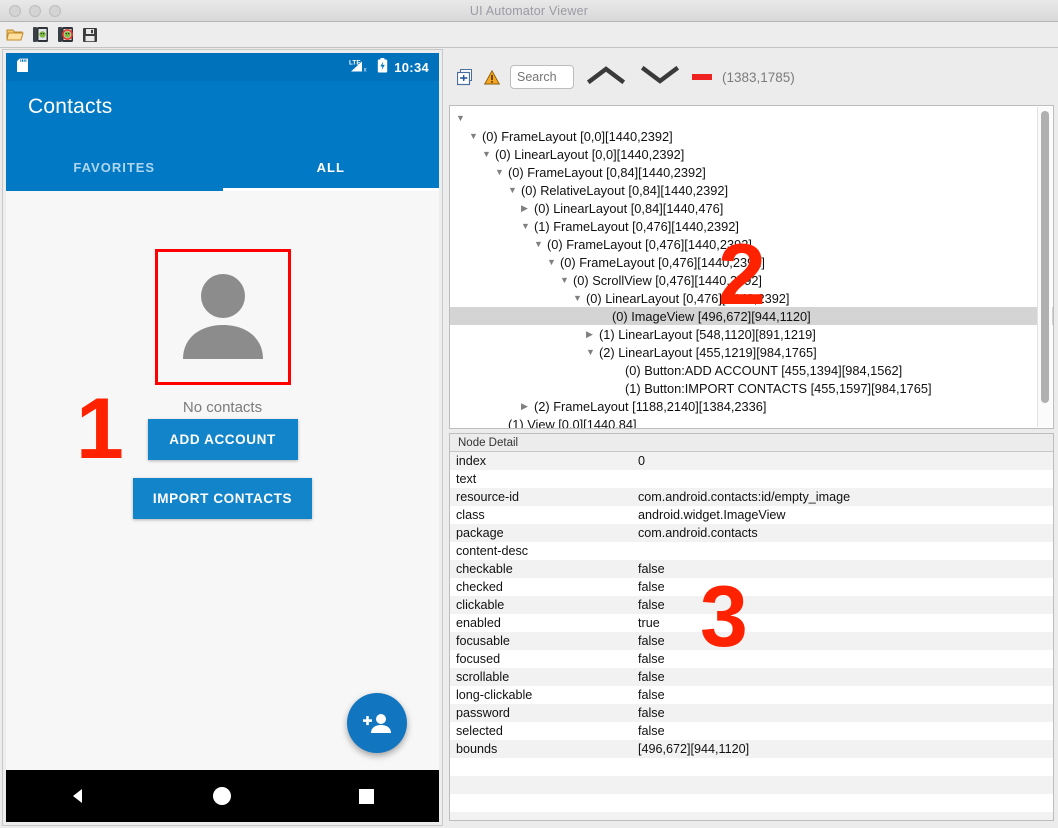 This screenshot has height=828, width=1058. Describe the element at coordinates (222, 112) in the screenshot. I see `app-bar: Contacts` at that location.